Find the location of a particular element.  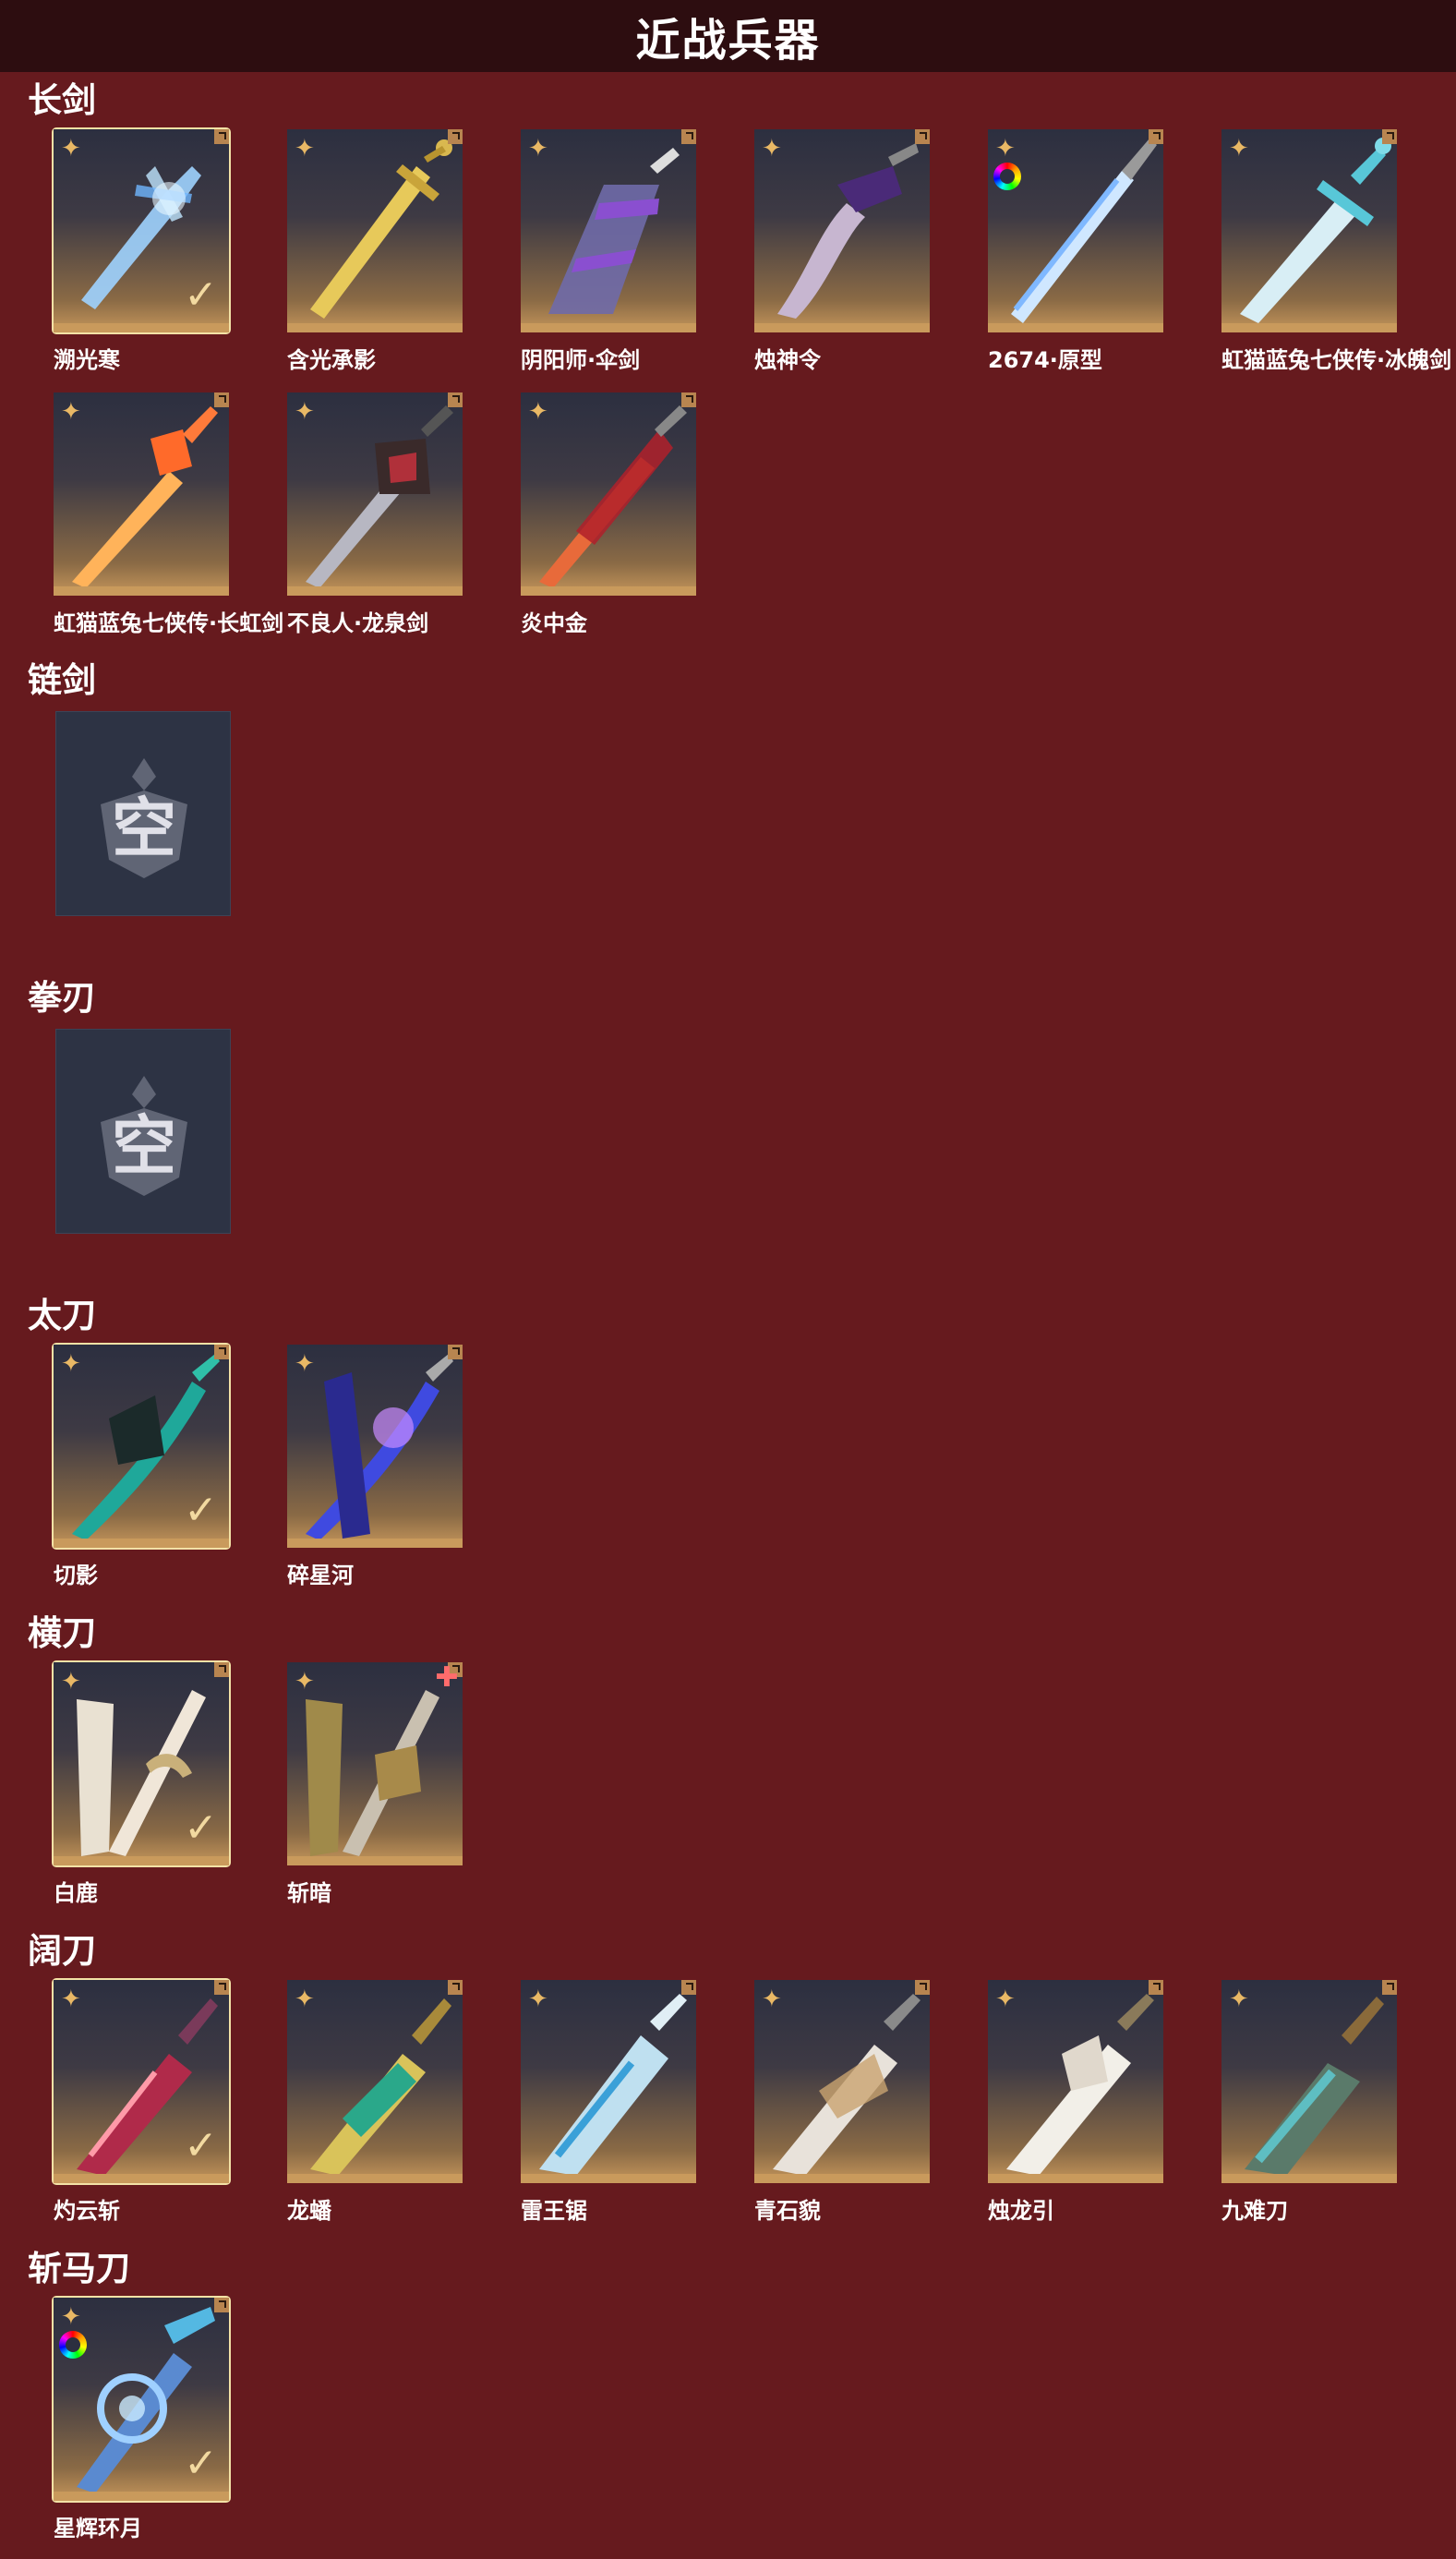

weapon-name: 青石貌 is located at coordinates (787, 2211).